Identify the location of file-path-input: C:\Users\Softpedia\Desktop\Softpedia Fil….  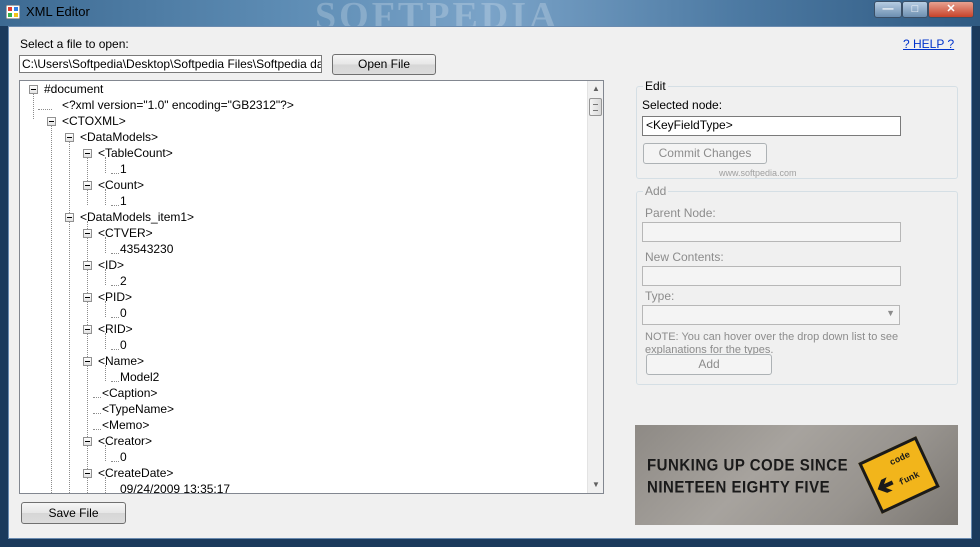
(170, 64).